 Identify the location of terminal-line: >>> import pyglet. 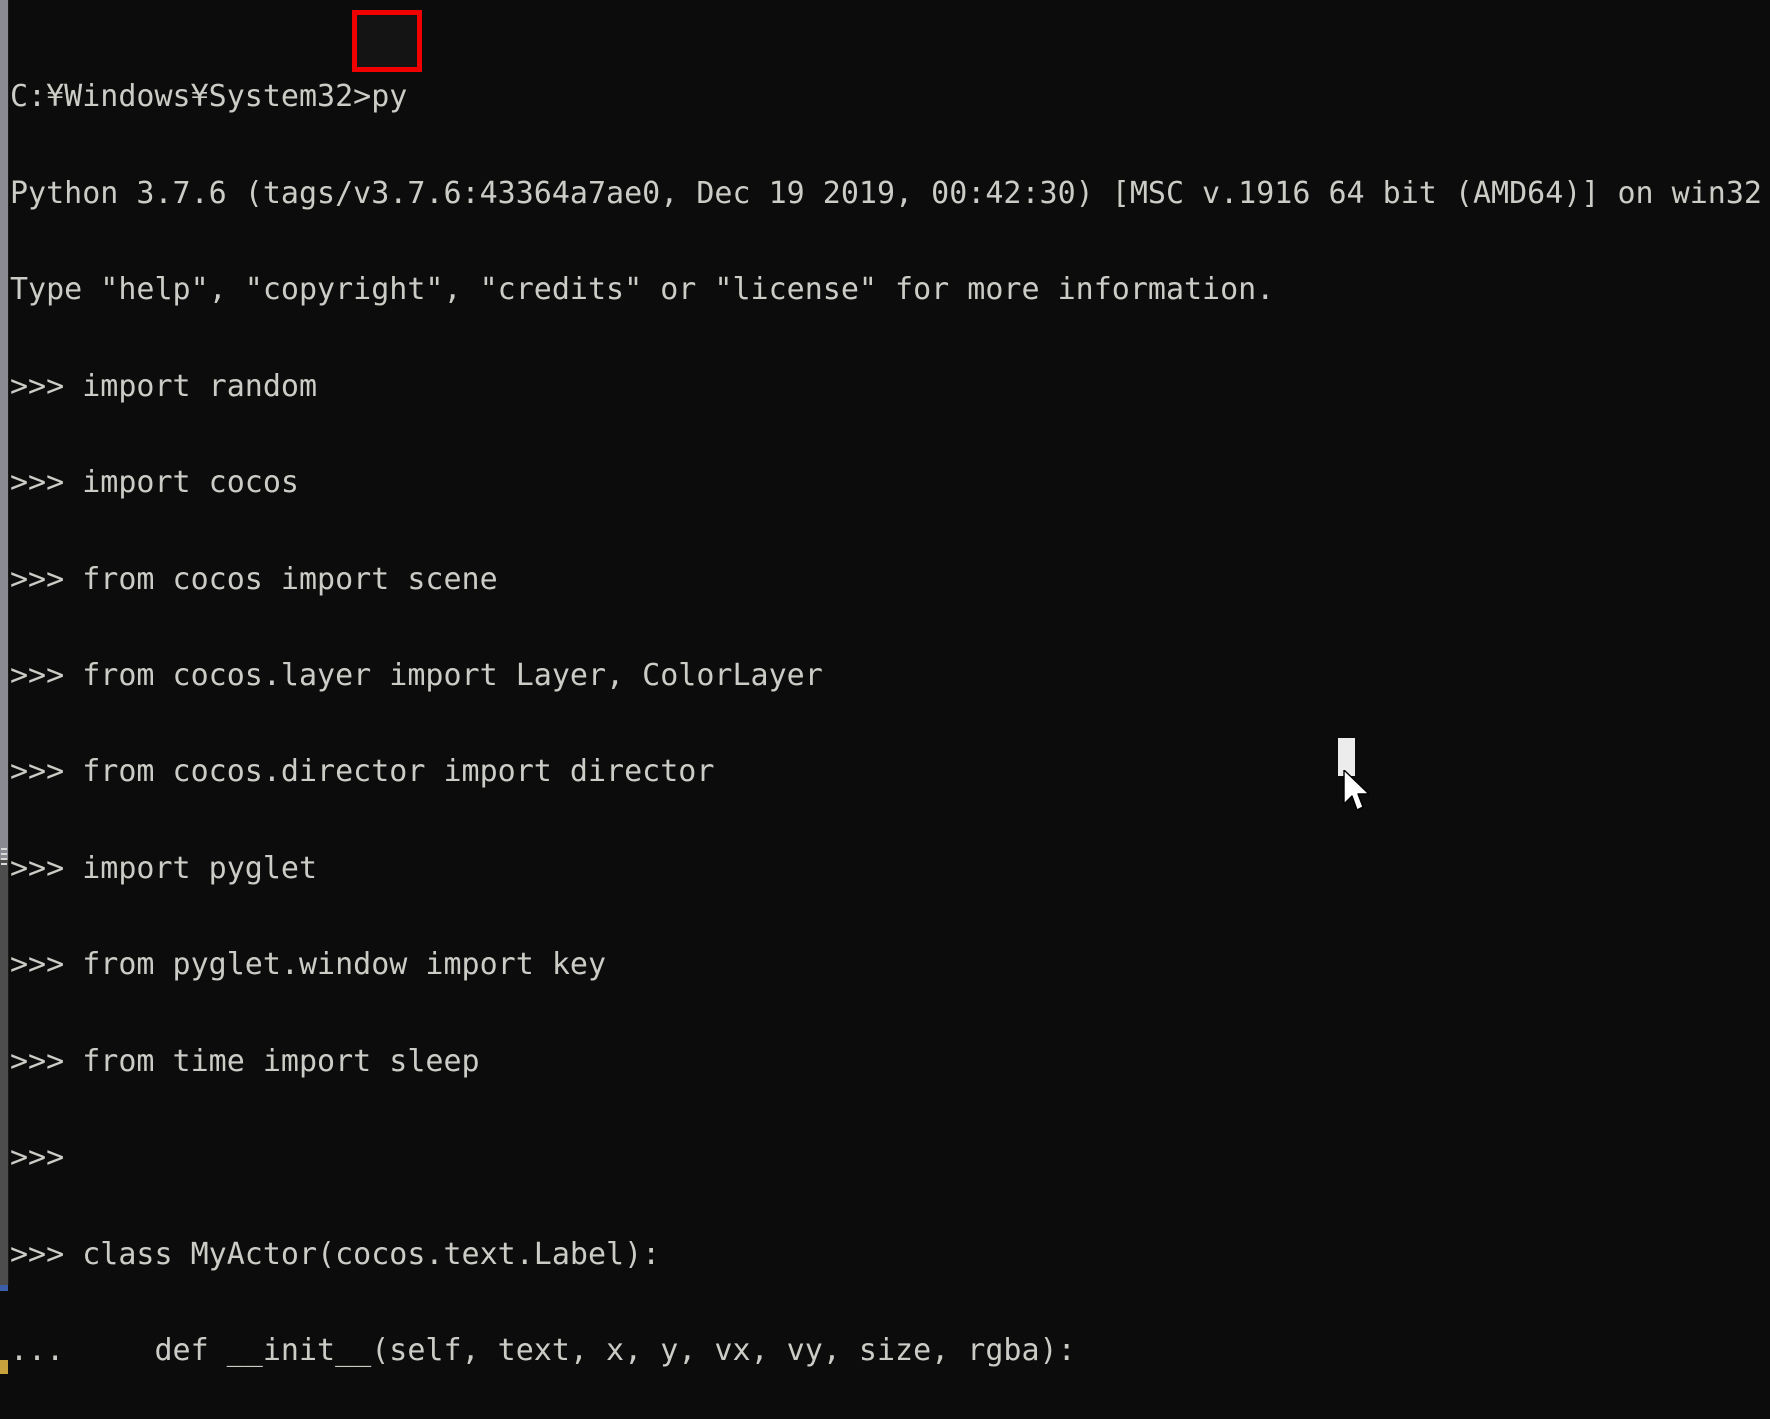
(164, 868).